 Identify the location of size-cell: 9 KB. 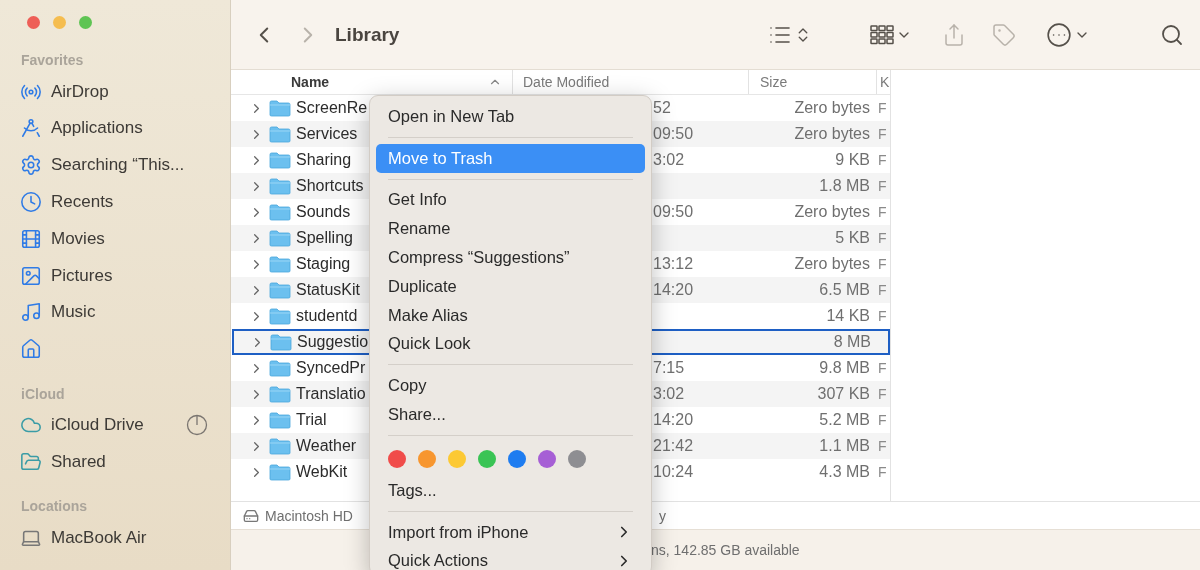
(852, 159).